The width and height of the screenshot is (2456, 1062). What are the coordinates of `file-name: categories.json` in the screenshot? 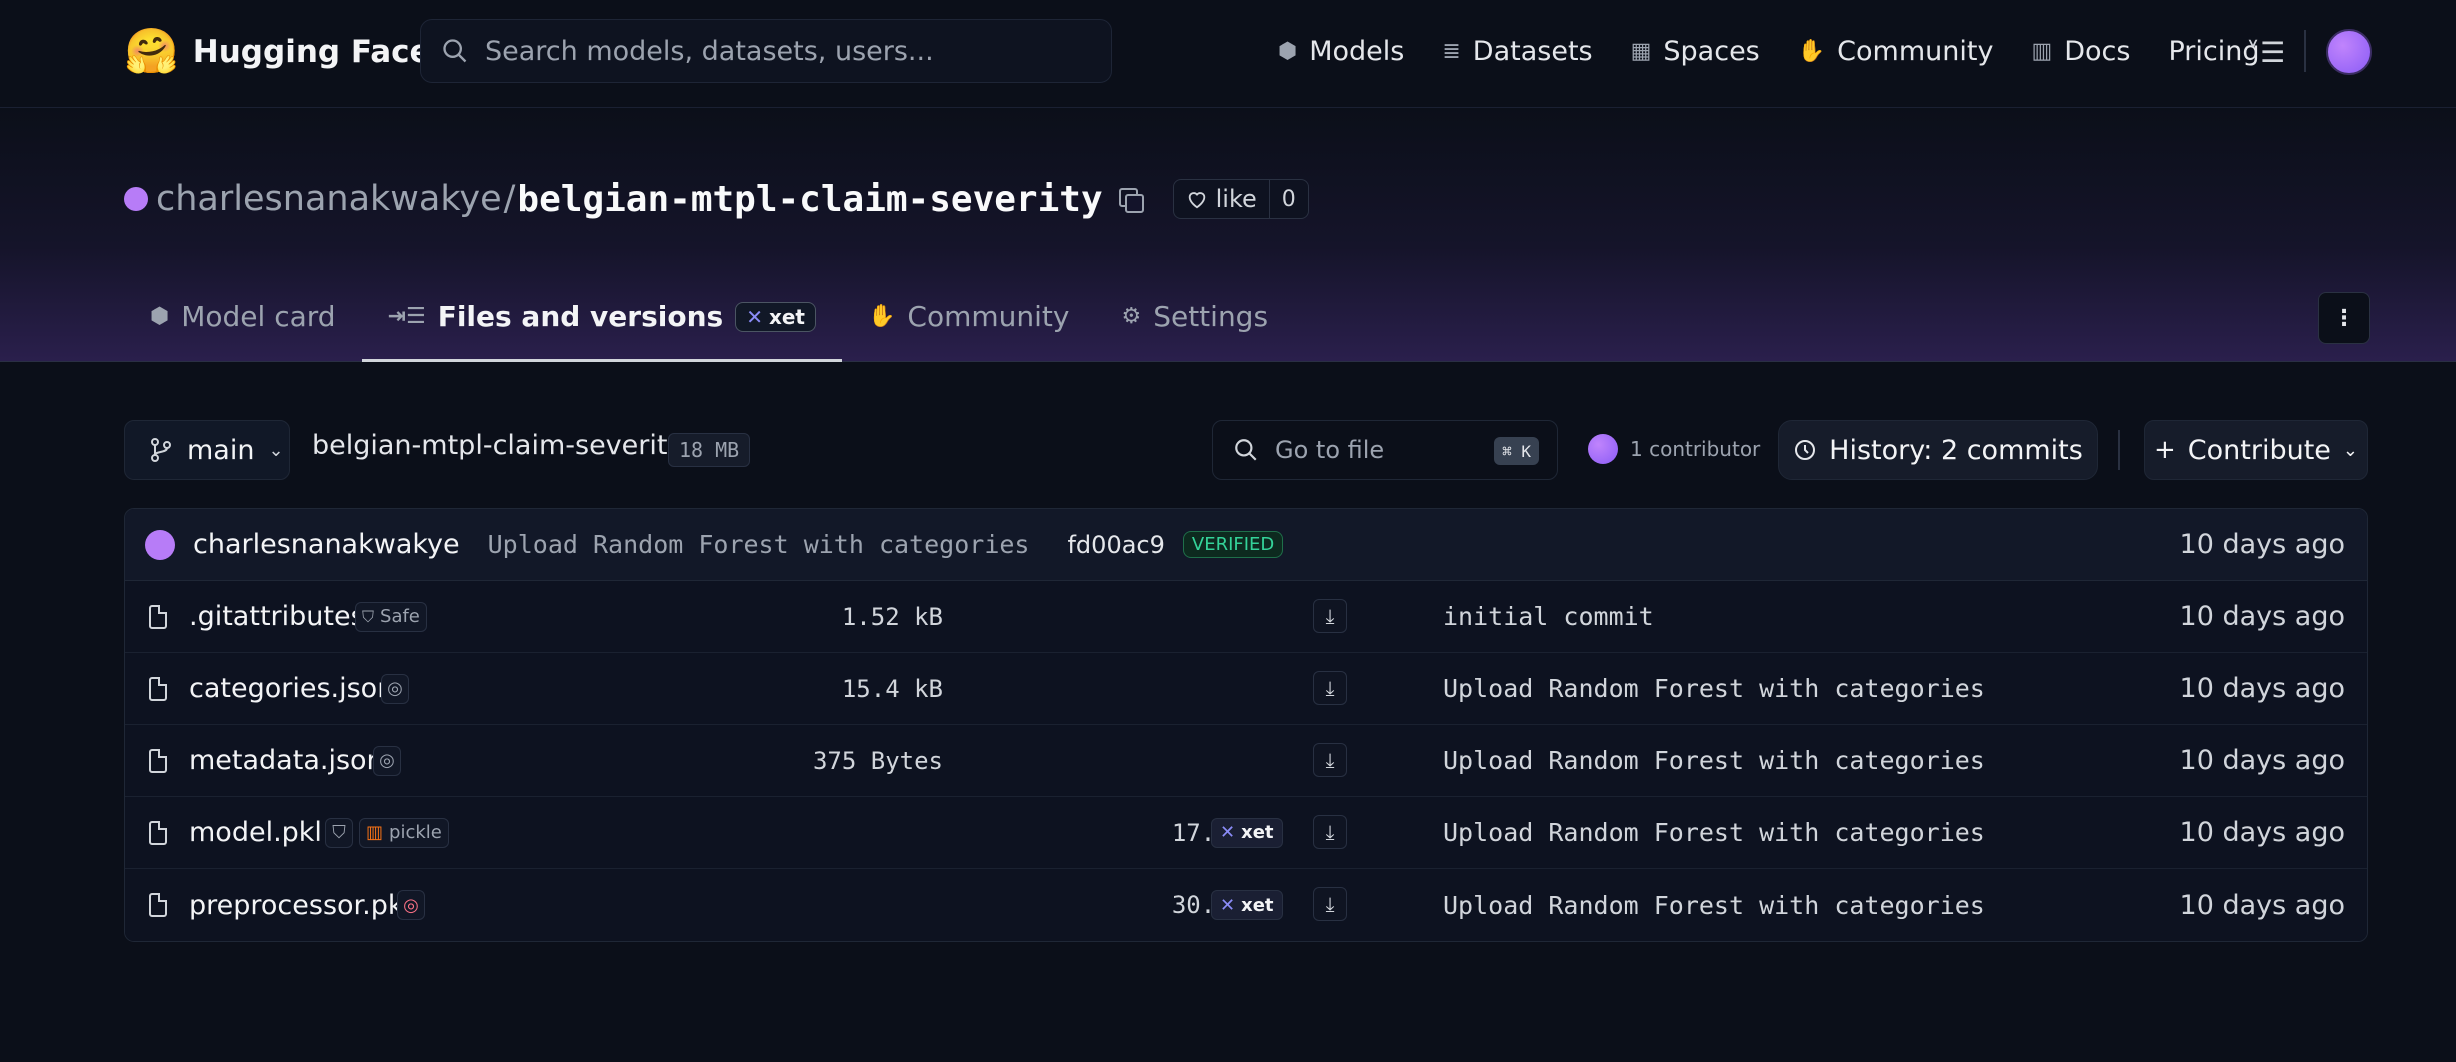 It's located at (291, 688).